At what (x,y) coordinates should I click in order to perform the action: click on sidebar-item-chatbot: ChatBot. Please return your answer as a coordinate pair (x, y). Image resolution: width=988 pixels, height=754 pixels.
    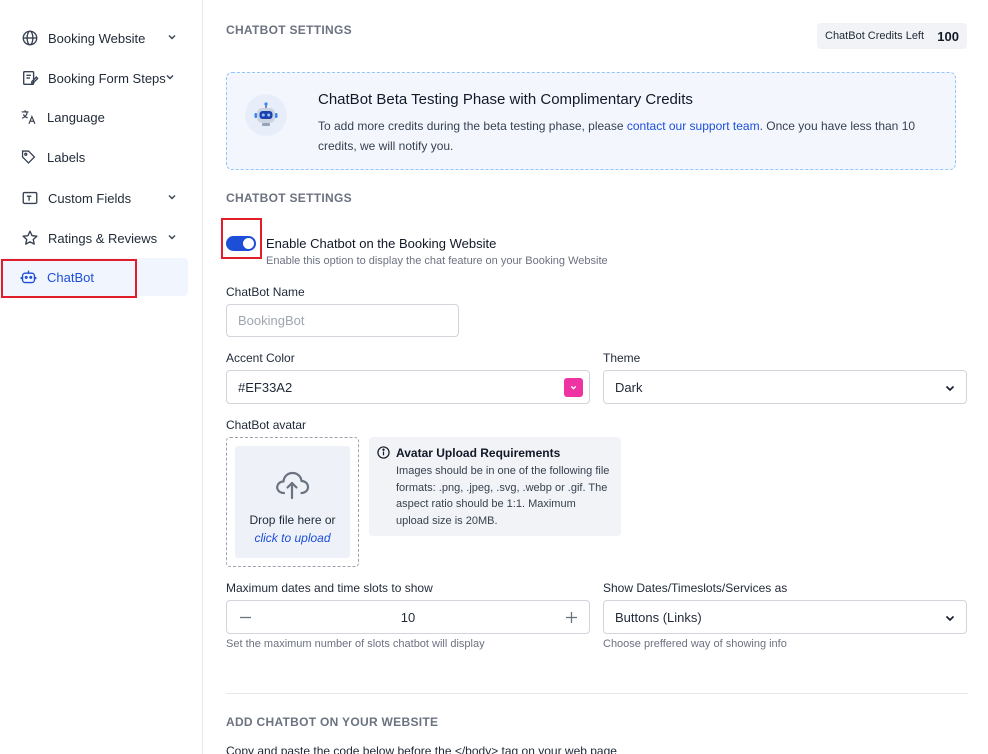
    Looking at the image, I should click on (94, 277).